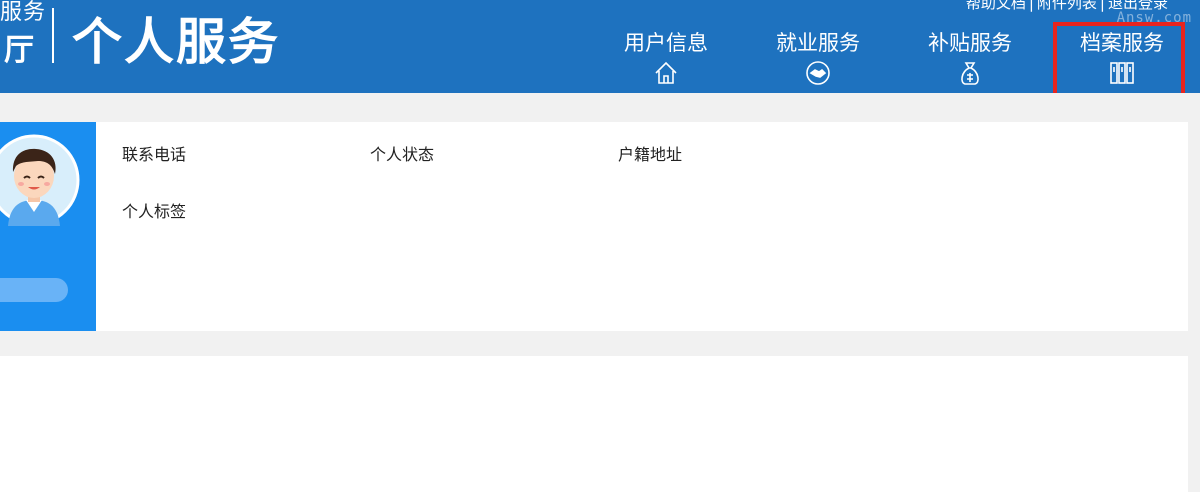  Describe the element at coordinates (818, 43) in the screenshot. I see `nav-employment-label: 就业服务` at that location.